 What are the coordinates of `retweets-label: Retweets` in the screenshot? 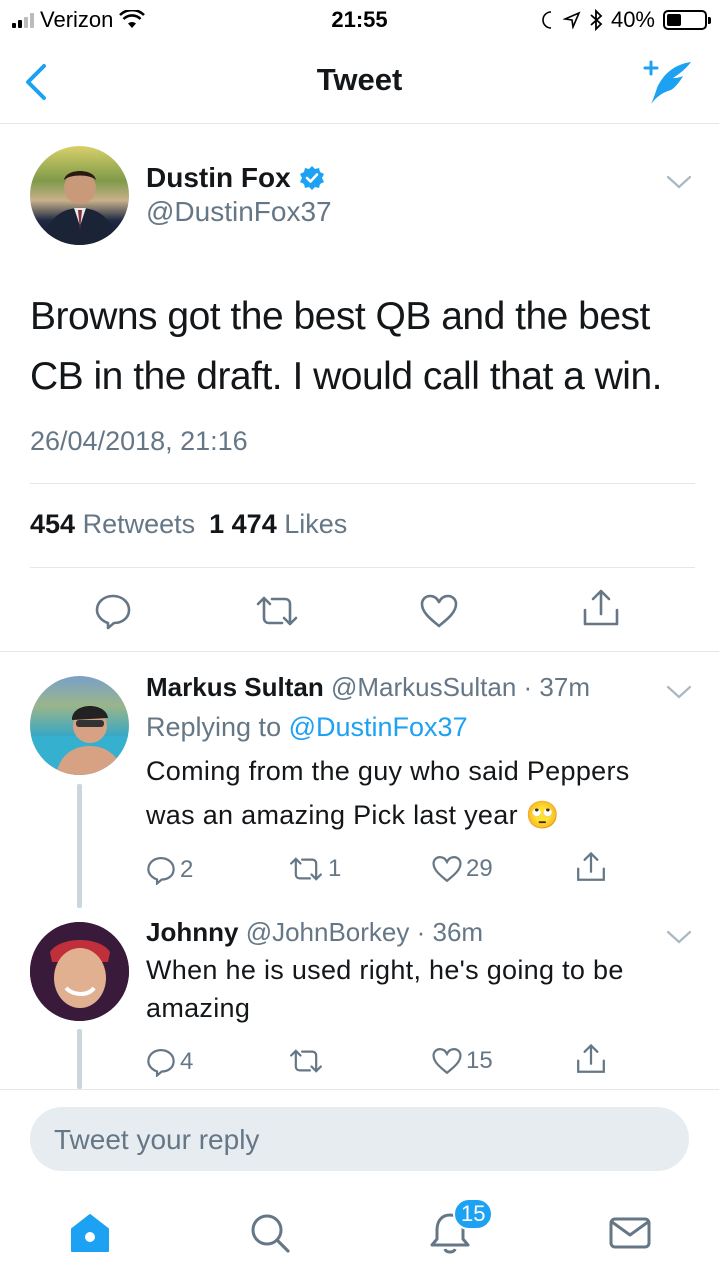 It's located at (139, 524).